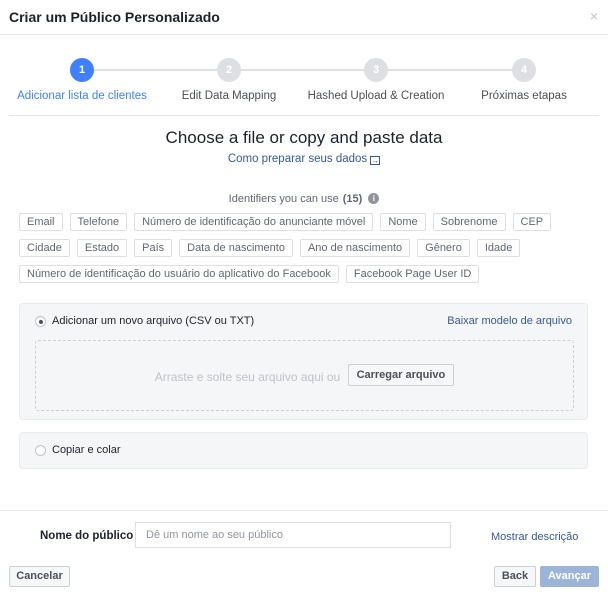  Describe the element at coordinates (153, 248) in the screenshot. I see `identifier-chip: País` at that location.